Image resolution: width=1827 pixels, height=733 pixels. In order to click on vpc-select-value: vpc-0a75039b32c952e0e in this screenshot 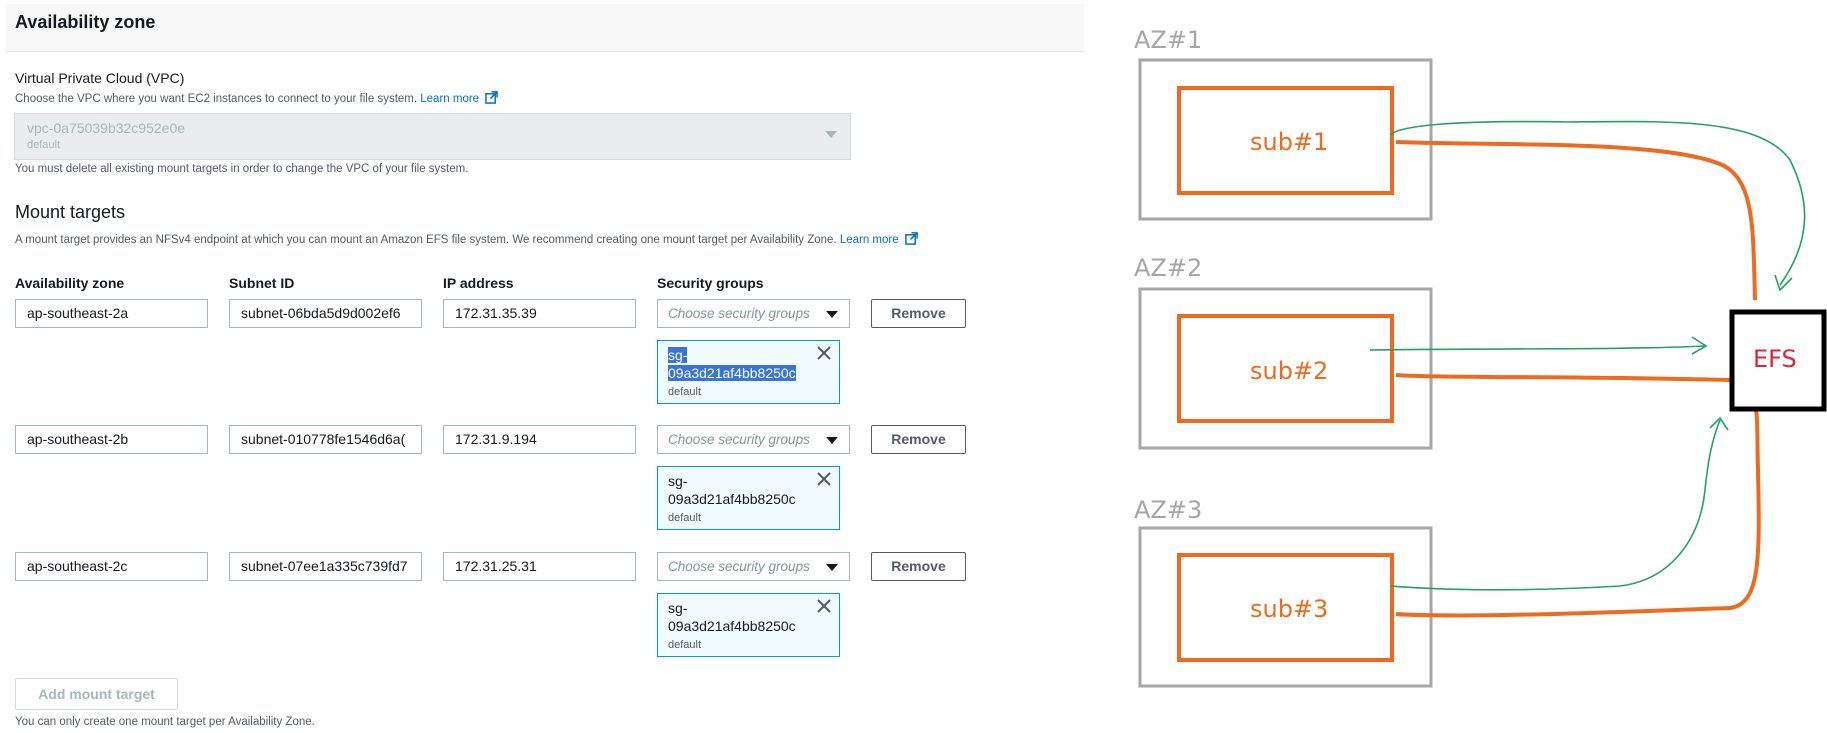, I will do `click(106, 128)`.